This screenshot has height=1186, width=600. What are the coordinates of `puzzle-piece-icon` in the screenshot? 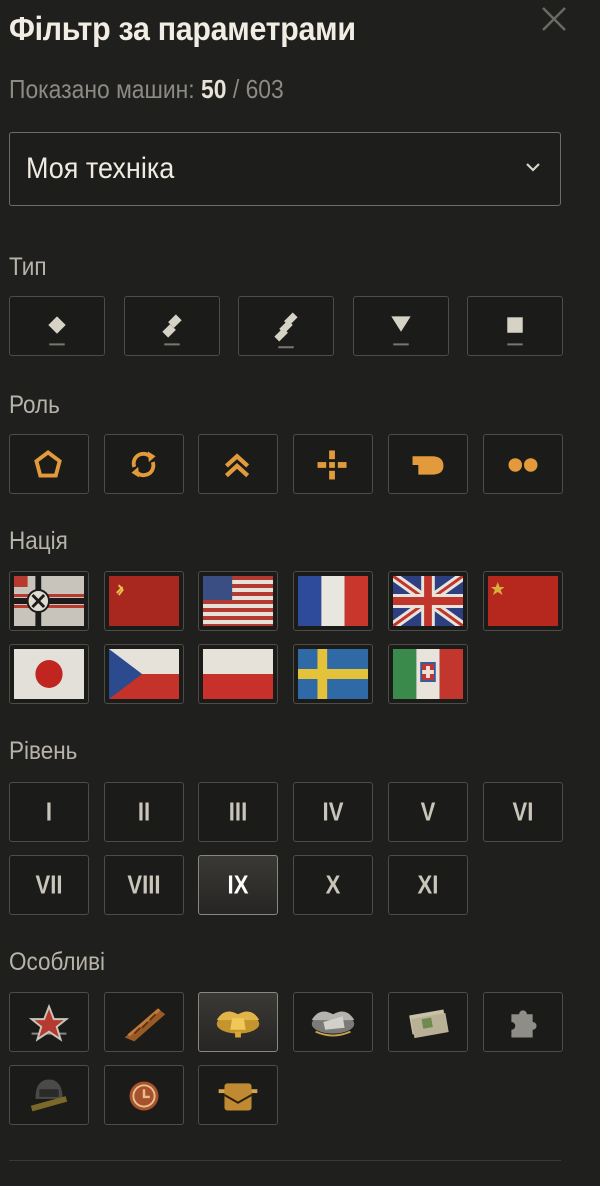 It's located at (523, 1024).